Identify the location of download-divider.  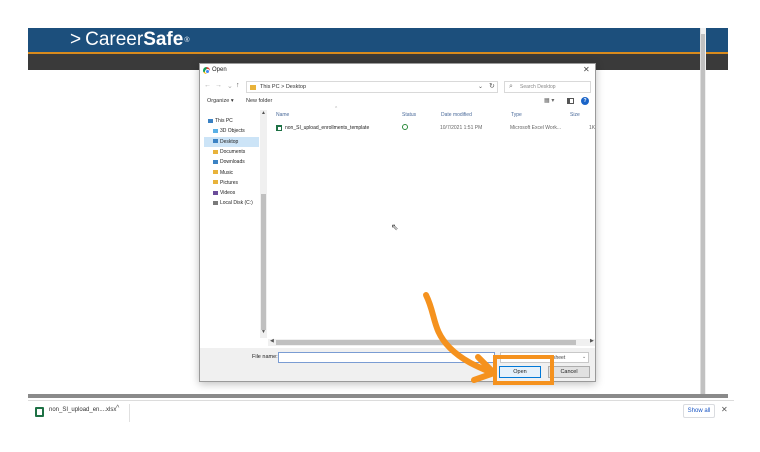
(129, 413).